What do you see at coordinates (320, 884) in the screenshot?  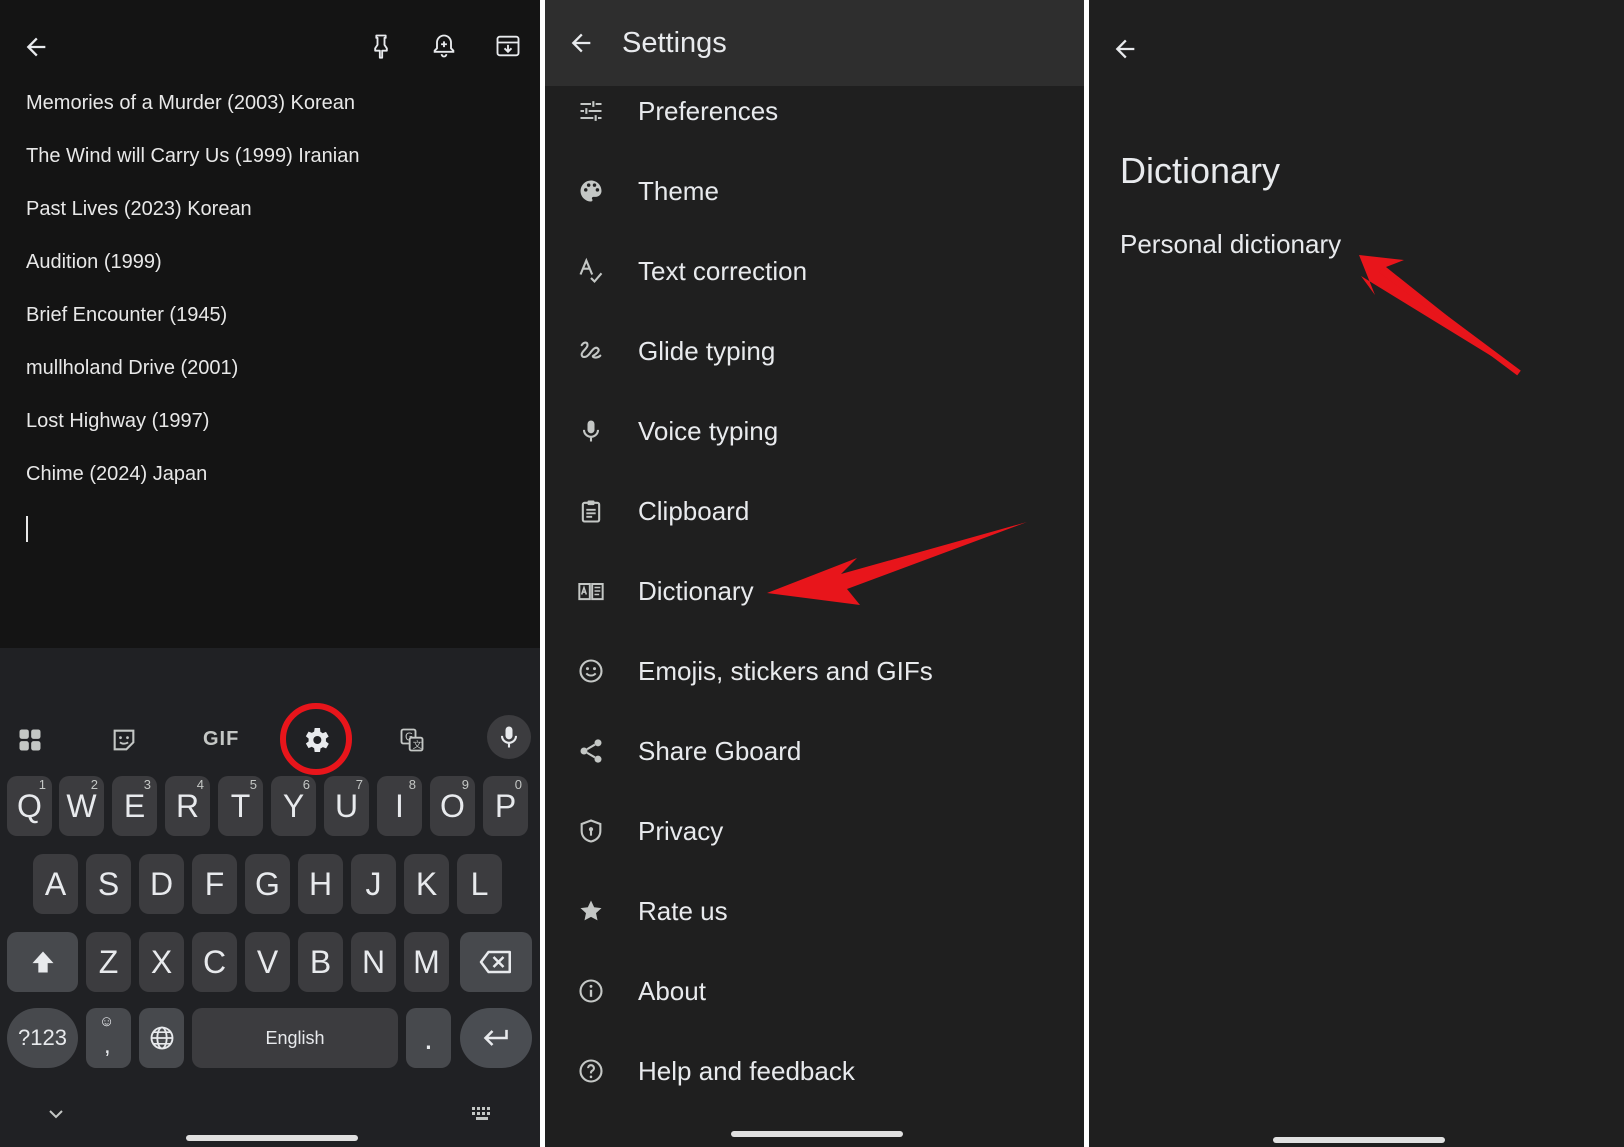 I see `key-h: H` at bounding box center [320, 884].